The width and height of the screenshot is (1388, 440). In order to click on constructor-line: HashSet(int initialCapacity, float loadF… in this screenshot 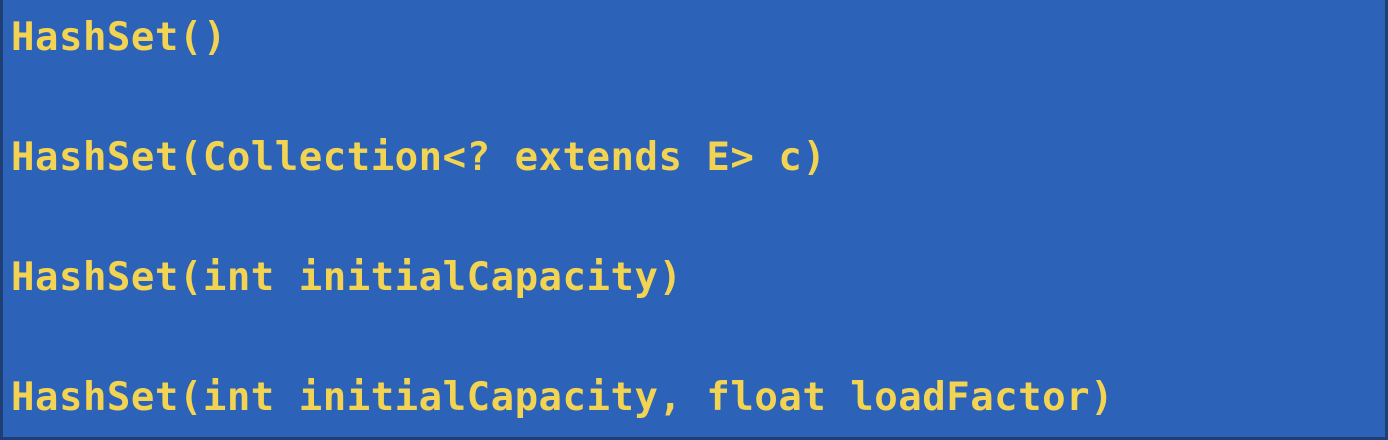, I will do `click(563, 397)`.